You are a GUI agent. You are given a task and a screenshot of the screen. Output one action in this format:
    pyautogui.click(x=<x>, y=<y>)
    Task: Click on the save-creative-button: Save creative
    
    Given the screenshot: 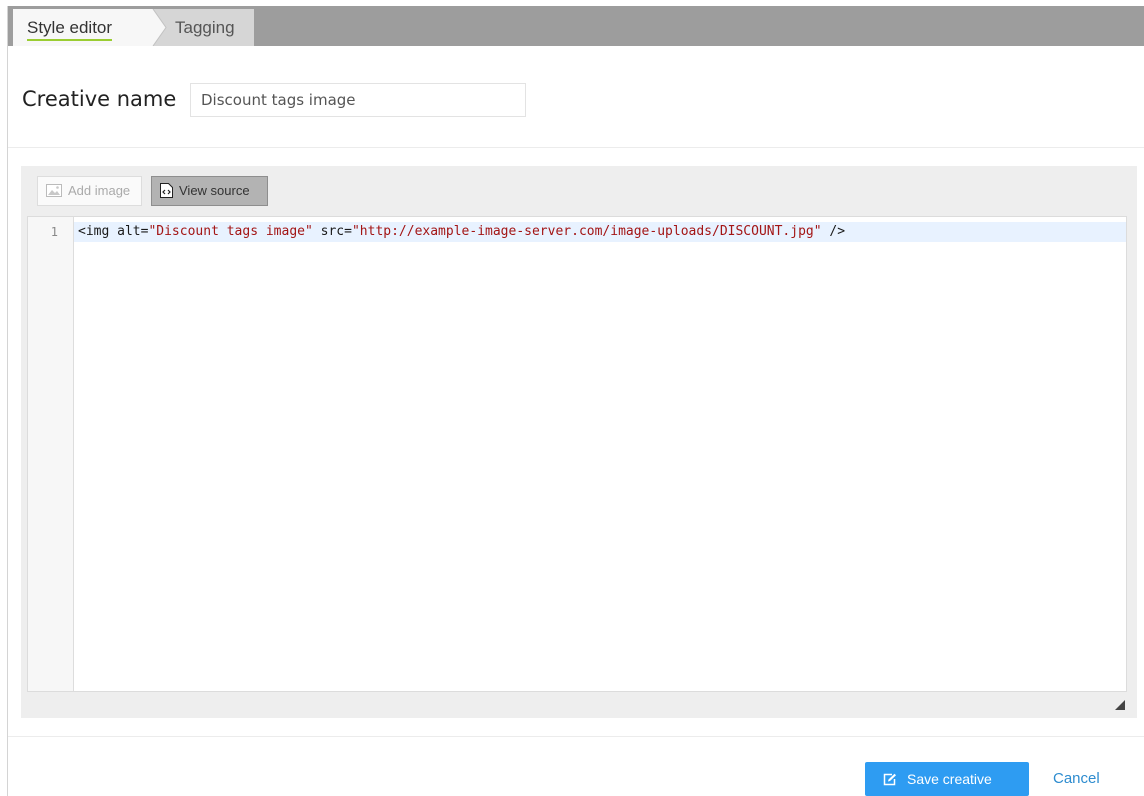 What is the action you would take?
    pyautogui.click(x=947, y=779)
    